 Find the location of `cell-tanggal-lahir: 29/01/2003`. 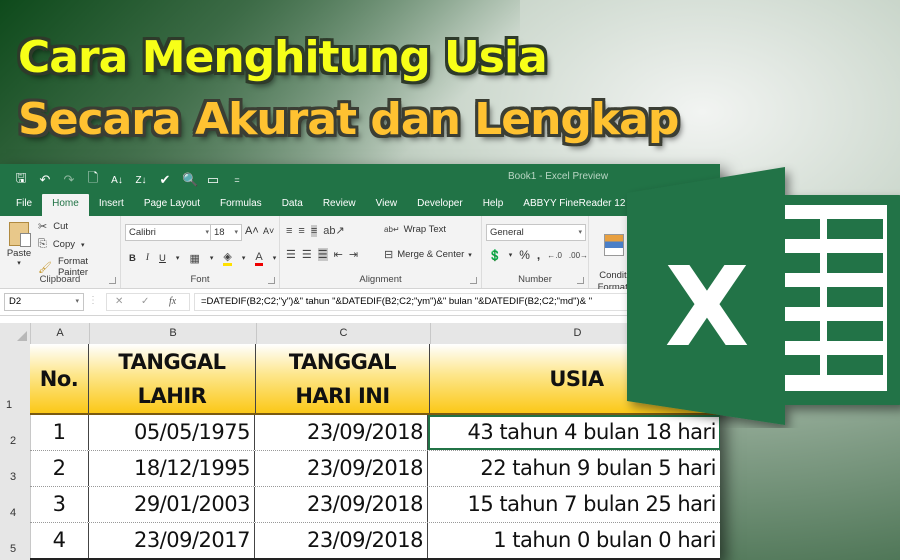

cell-tanggal-lahir: 29/01/2003 is located at coordinates (172, 504).